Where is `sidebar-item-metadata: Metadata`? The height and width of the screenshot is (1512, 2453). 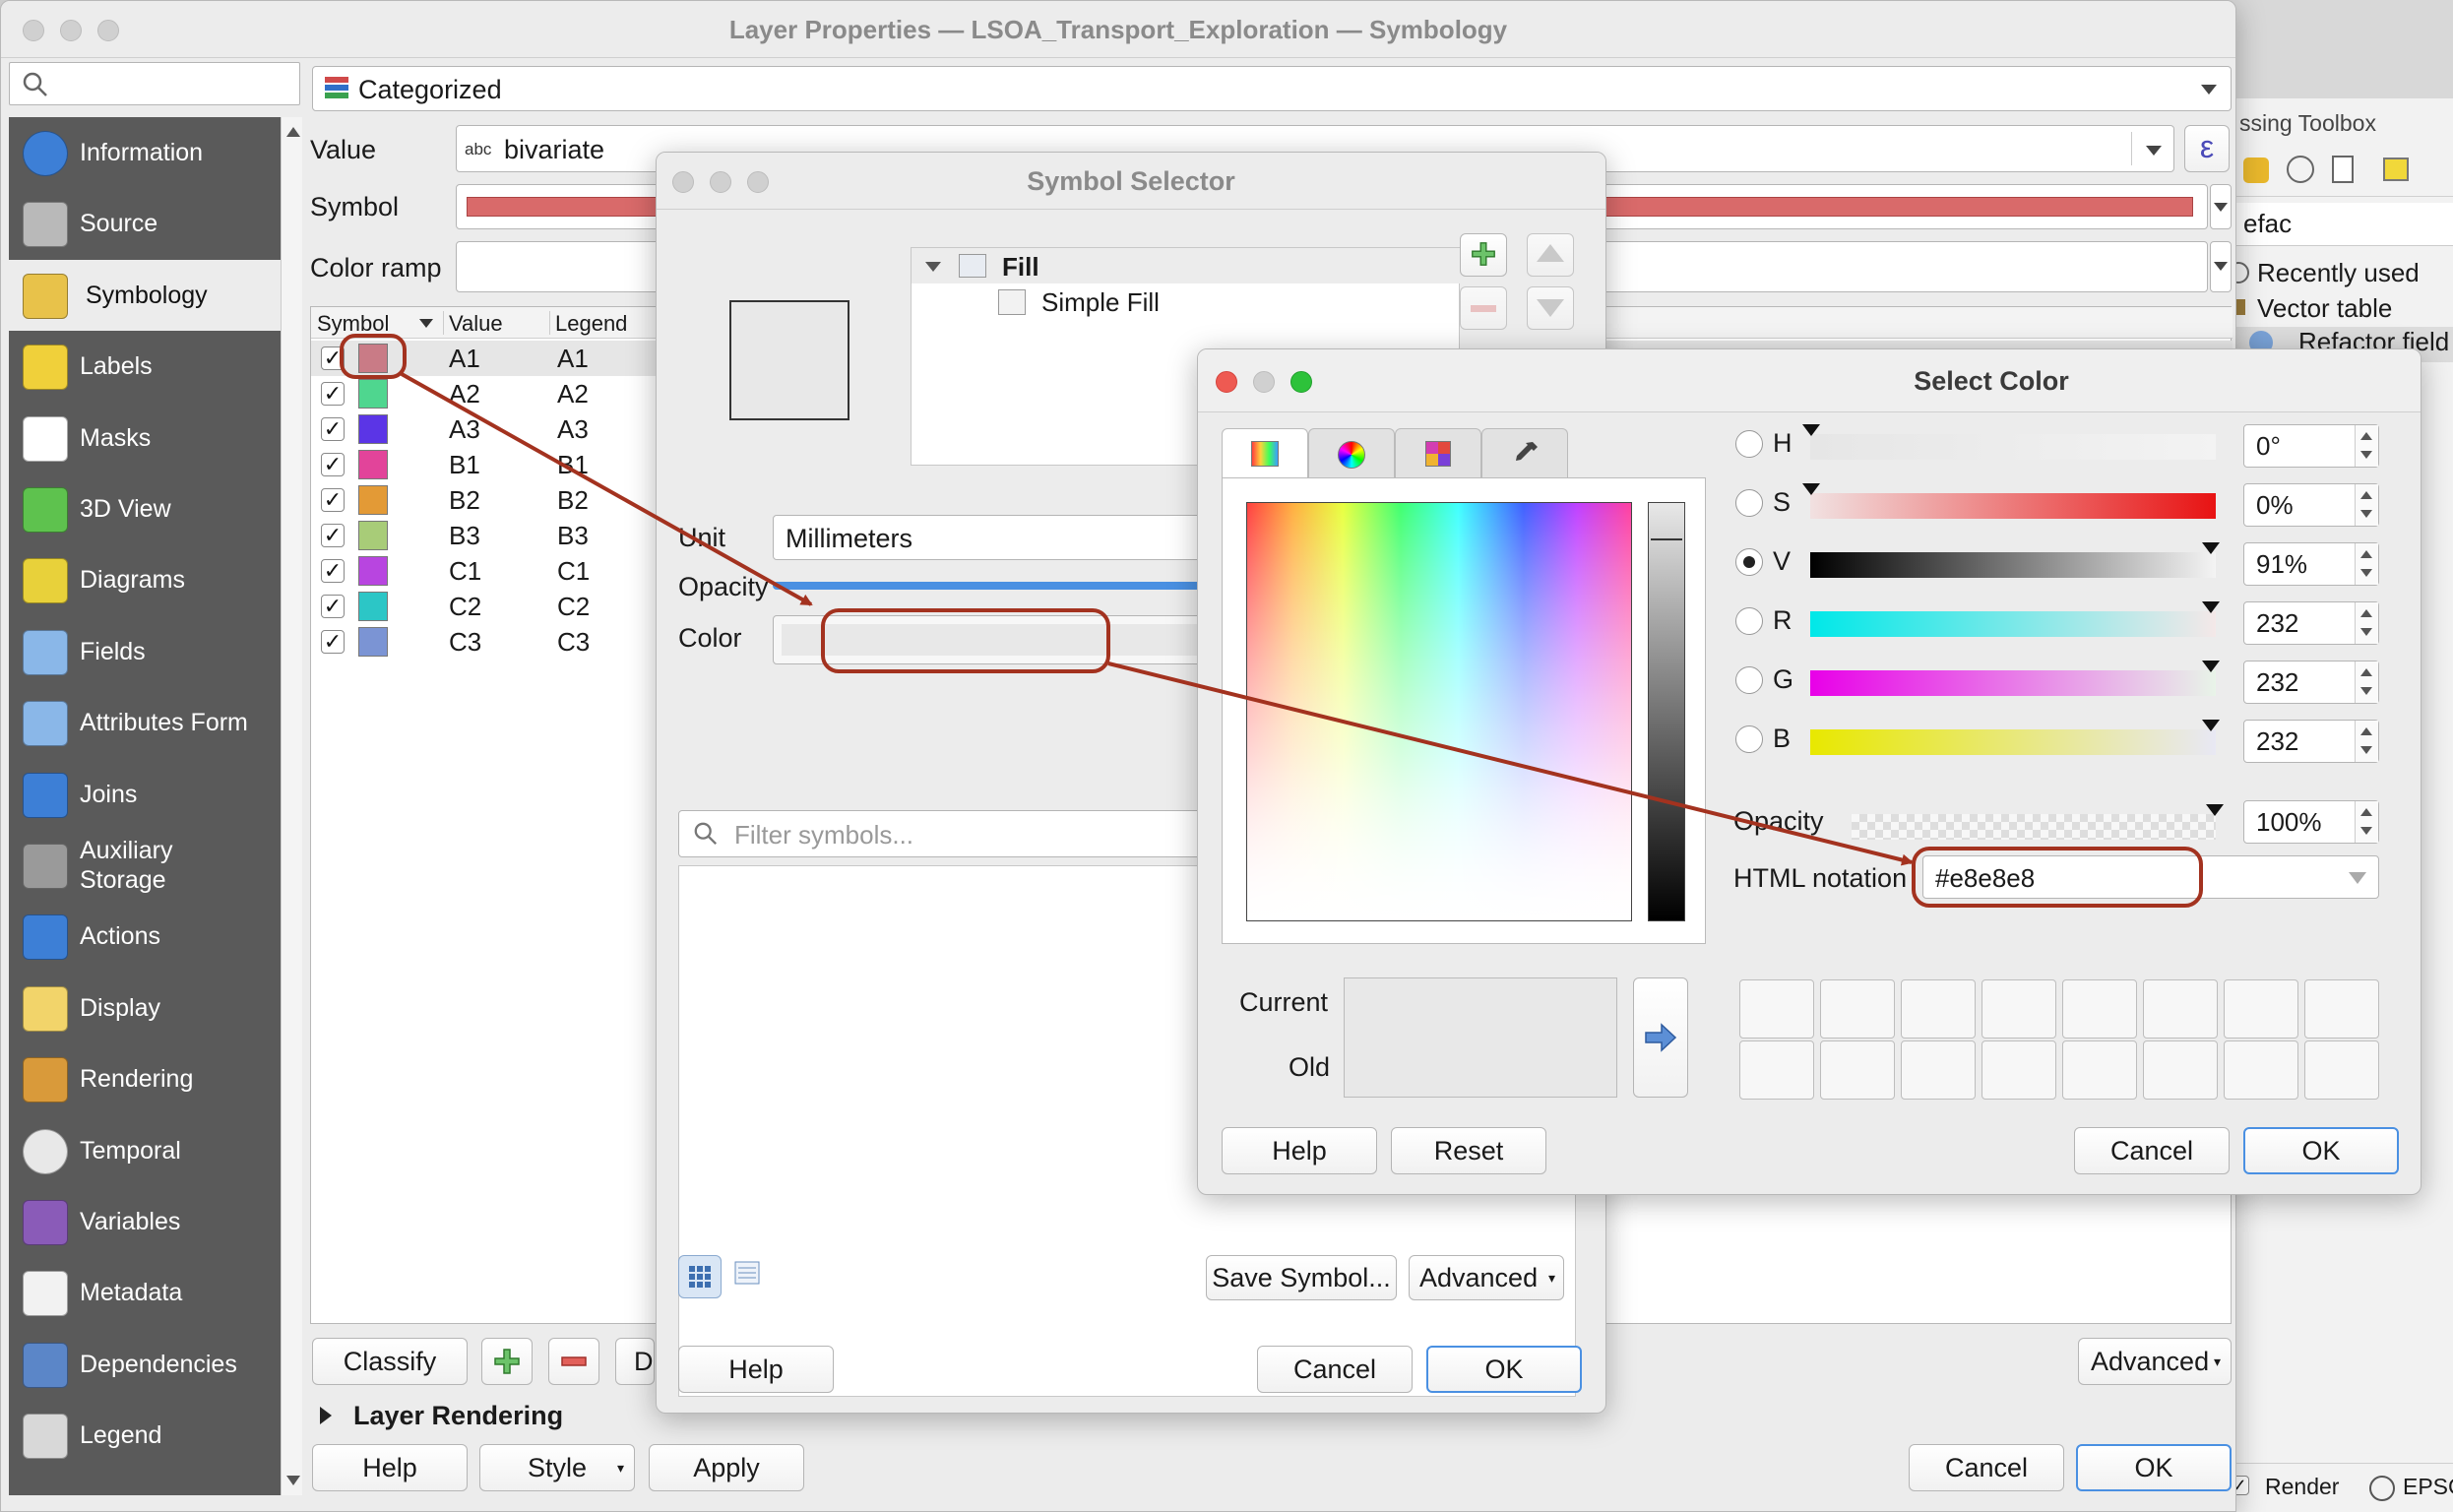
sidebar-item-metadata: Metadata is located at coordinates (145, 1292).